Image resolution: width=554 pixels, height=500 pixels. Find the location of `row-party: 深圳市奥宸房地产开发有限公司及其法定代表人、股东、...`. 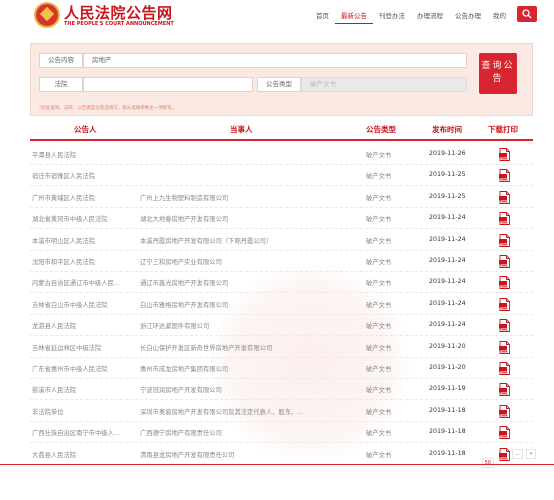

row-party: 深圳市奥宸房地产开发有限公司及其法定代表人、股东、... is located at coordinates (247, 411).